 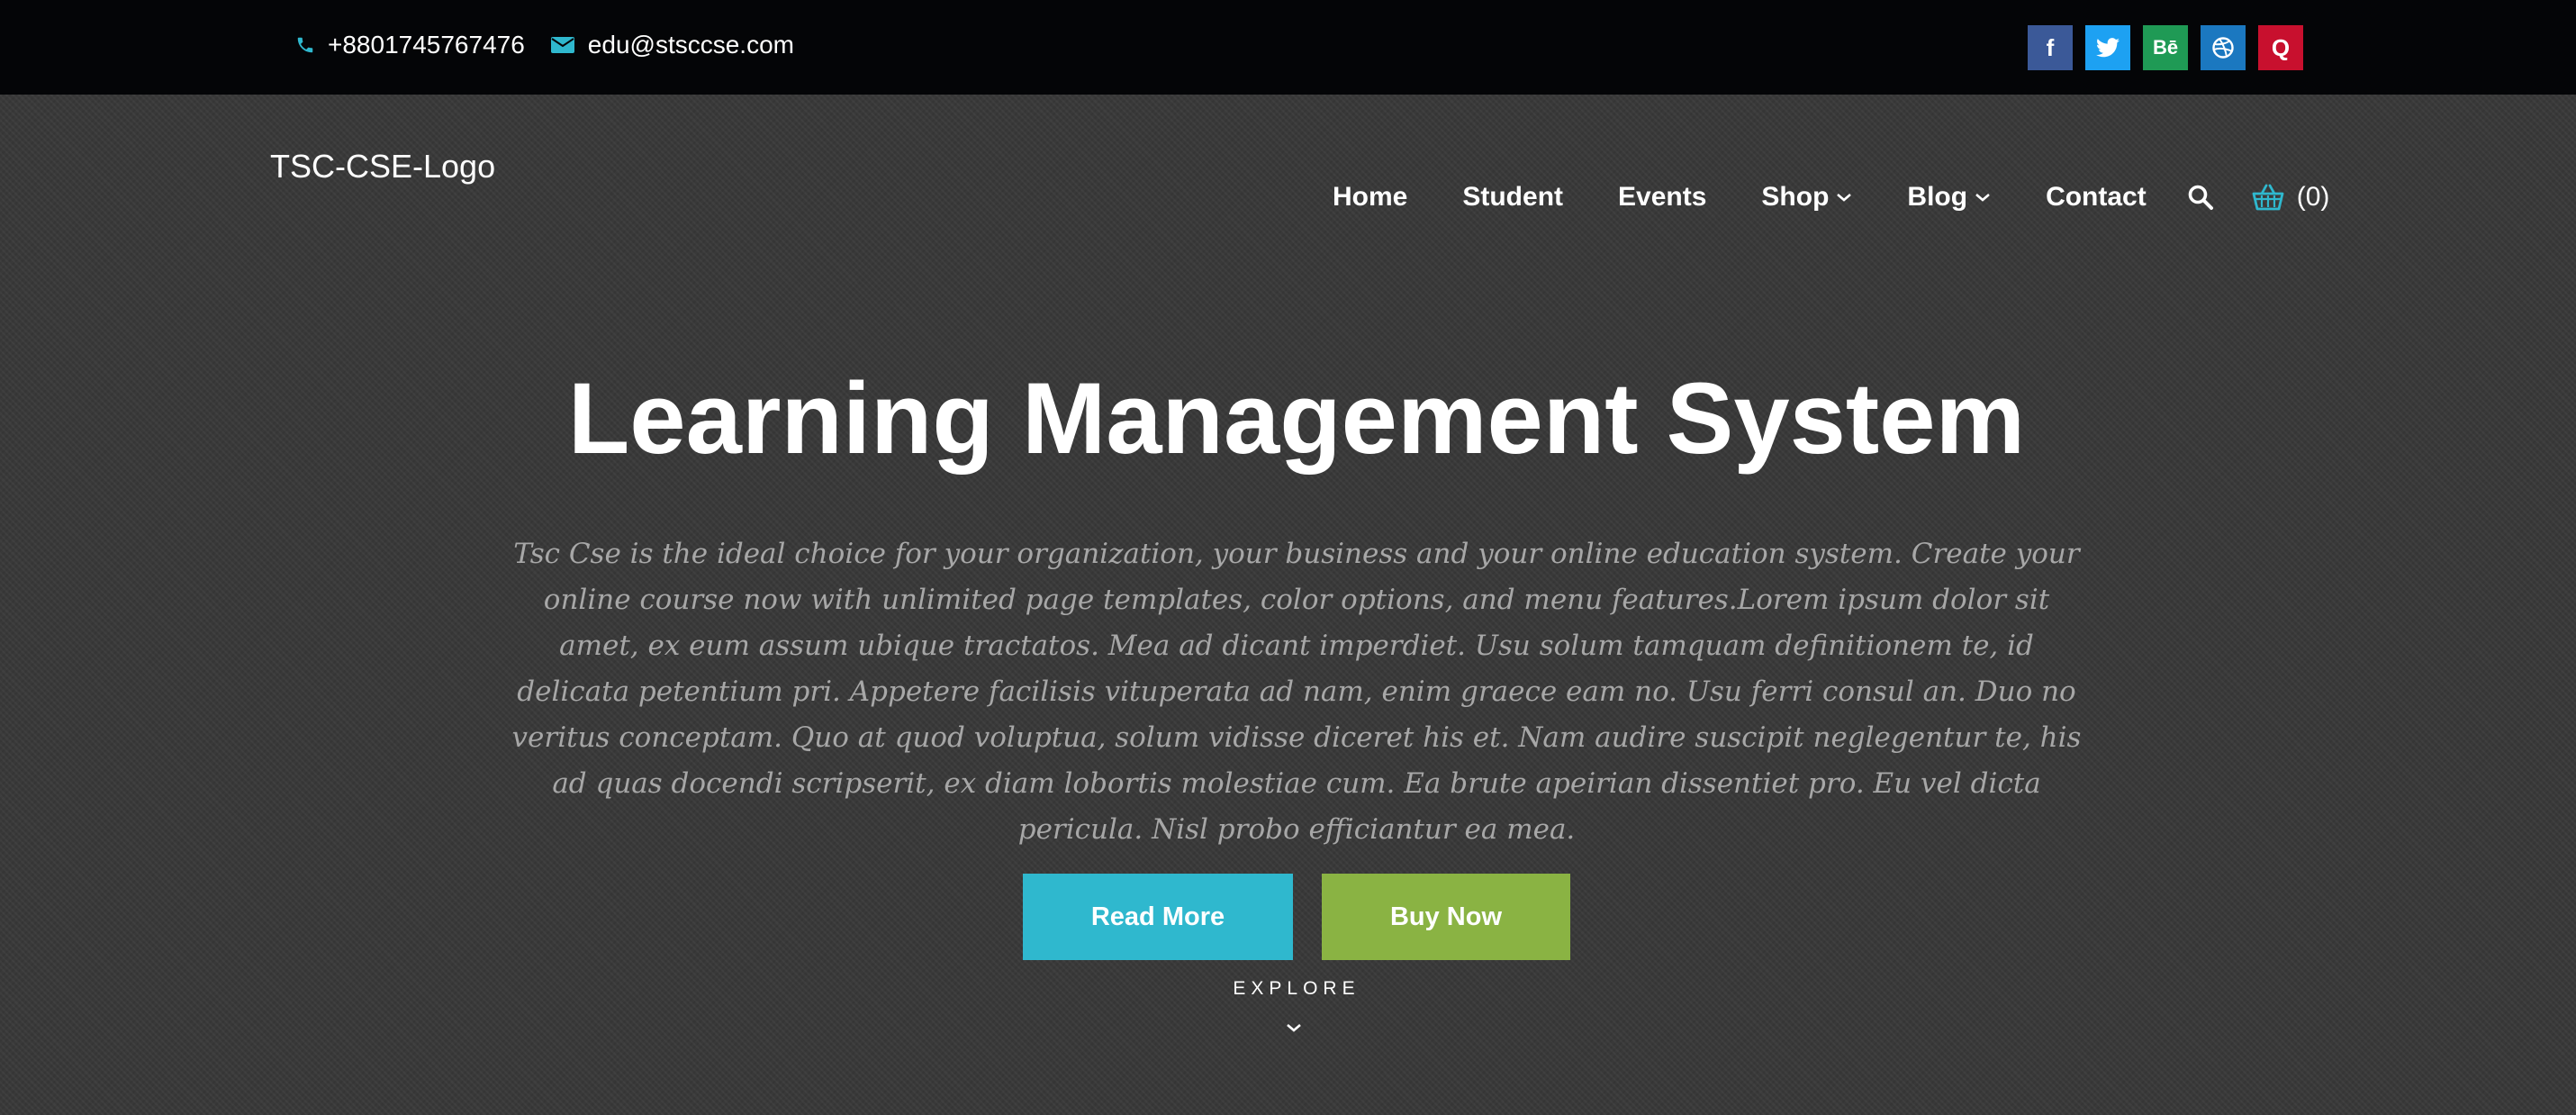 I want to click on explore-chevron-down-icon, so click(x=1294, y=1029).